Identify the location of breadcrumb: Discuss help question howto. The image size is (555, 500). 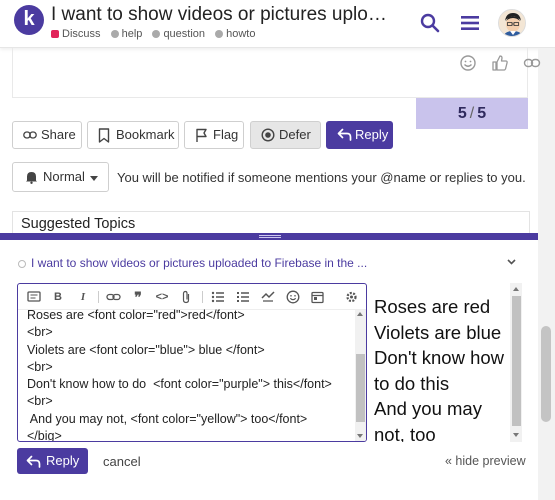
(156, 34).